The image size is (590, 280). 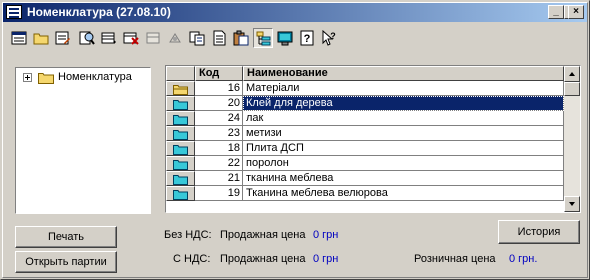 I want to click on scroll-down-button, so click(x=572, y=204).